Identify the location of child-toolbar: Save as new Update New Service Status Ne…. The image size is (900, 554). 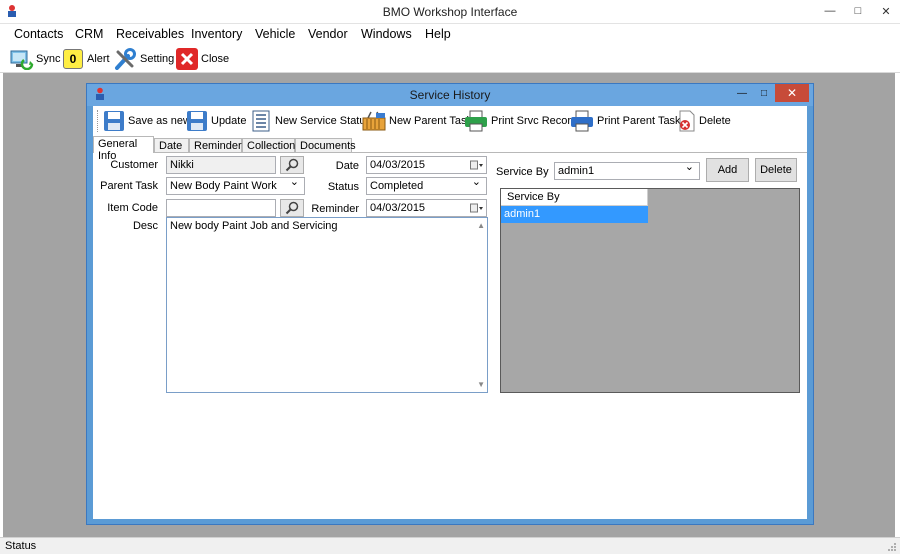
(450, 121).